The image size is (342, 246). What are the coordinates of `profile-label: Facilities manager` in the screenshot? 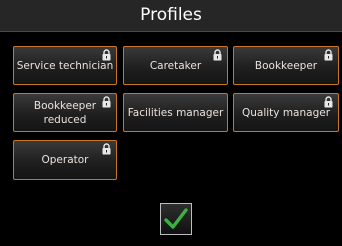 It's located at (175, 112).